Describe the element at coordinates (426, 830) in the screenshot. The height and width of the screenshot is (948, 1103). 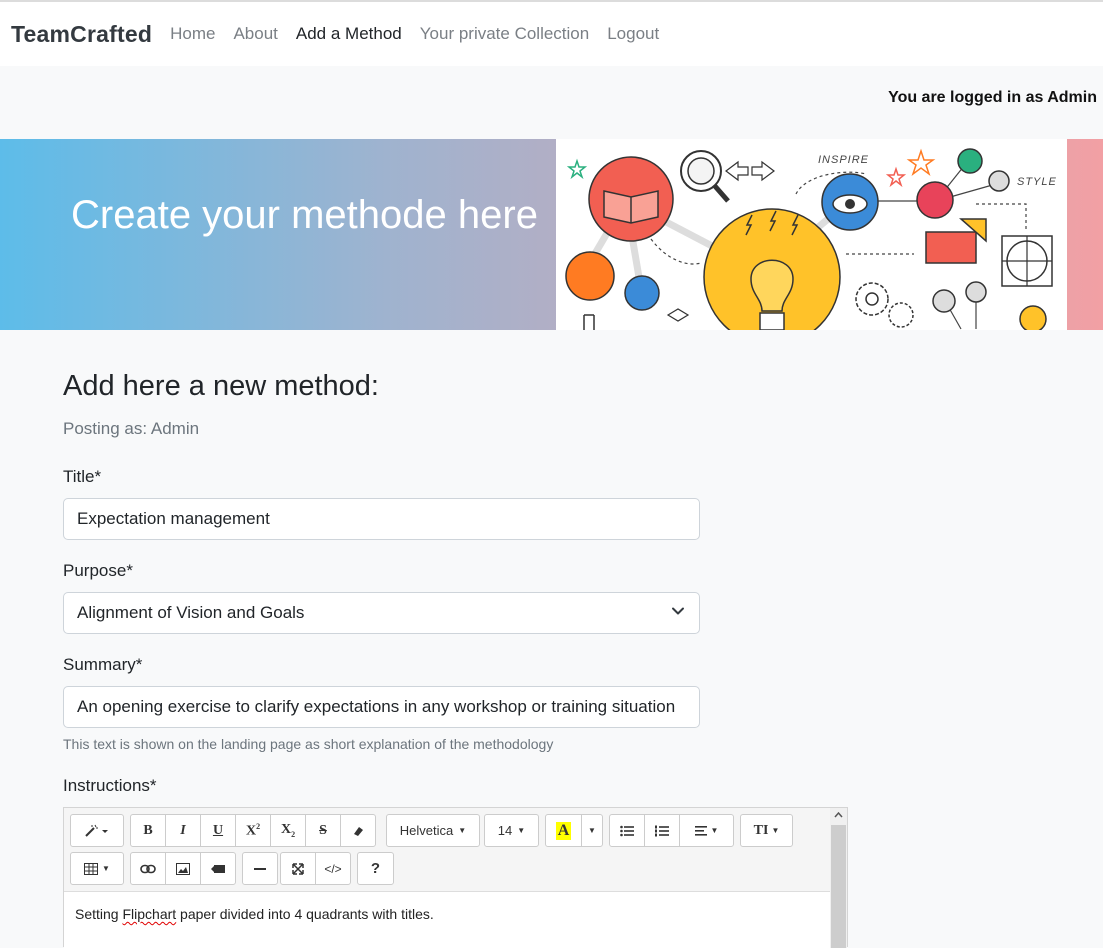
I see `font-family-value: Helvetica` at that location.